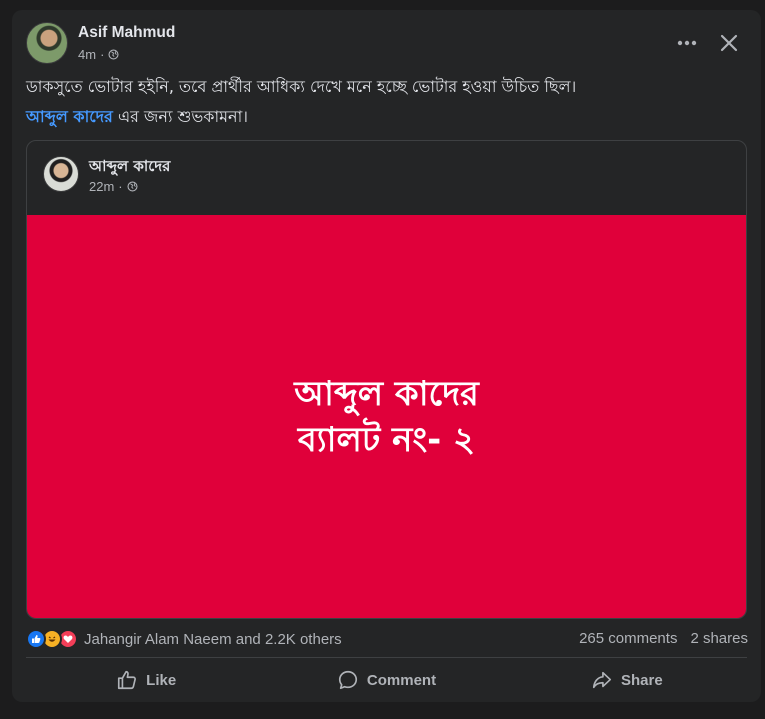  What do you see at coordinates (47, 43) in the screenshot?
I see `avatar` at bounding box center [47, 43].